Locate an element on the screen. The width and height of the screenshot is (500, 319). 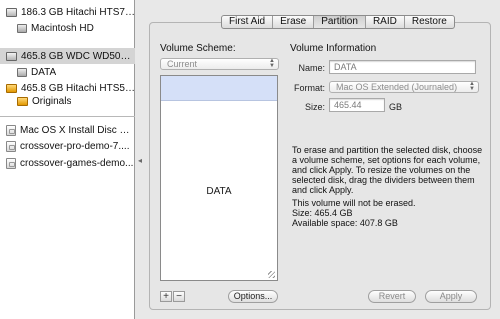
tab-restore: Restore is located at coordinates (429, 22).